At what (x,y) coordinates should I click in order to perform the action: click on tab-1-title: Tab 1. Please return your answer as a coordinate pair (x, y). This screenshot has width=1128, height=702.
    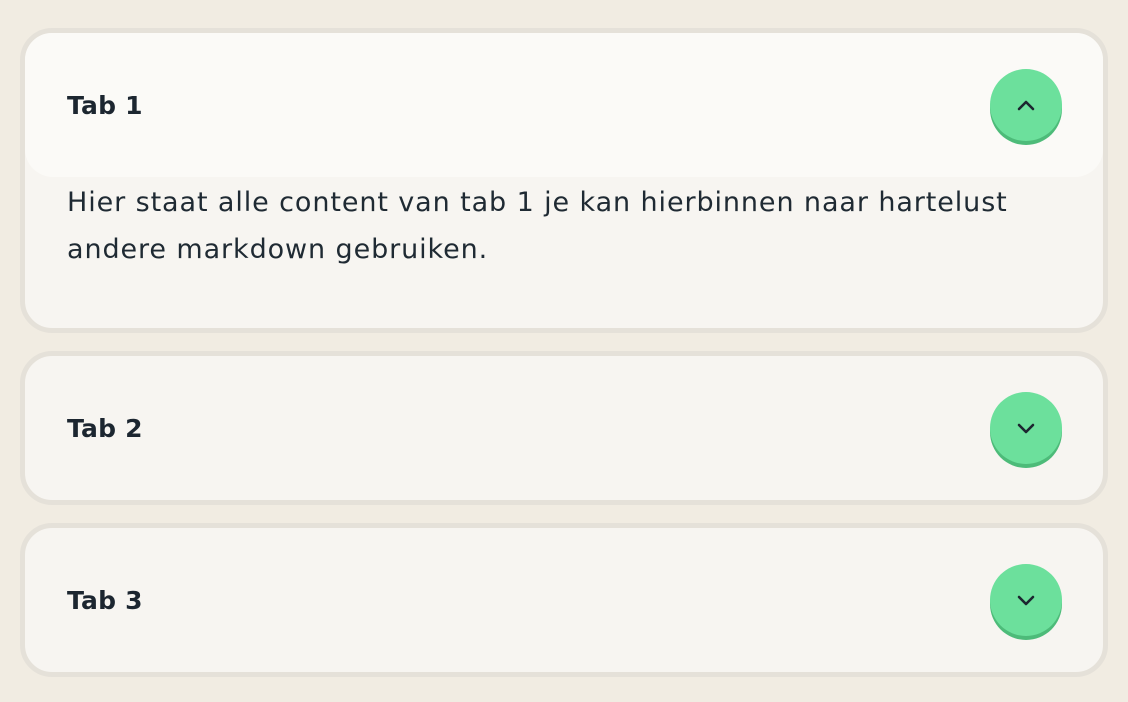
    Looking at the image, I should click on (105, 105).